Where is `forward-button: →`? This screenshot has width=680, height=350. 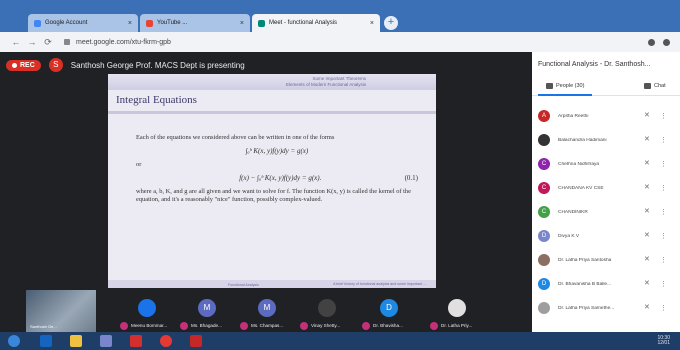 forward-button: → is located at coordinates (32, 42).